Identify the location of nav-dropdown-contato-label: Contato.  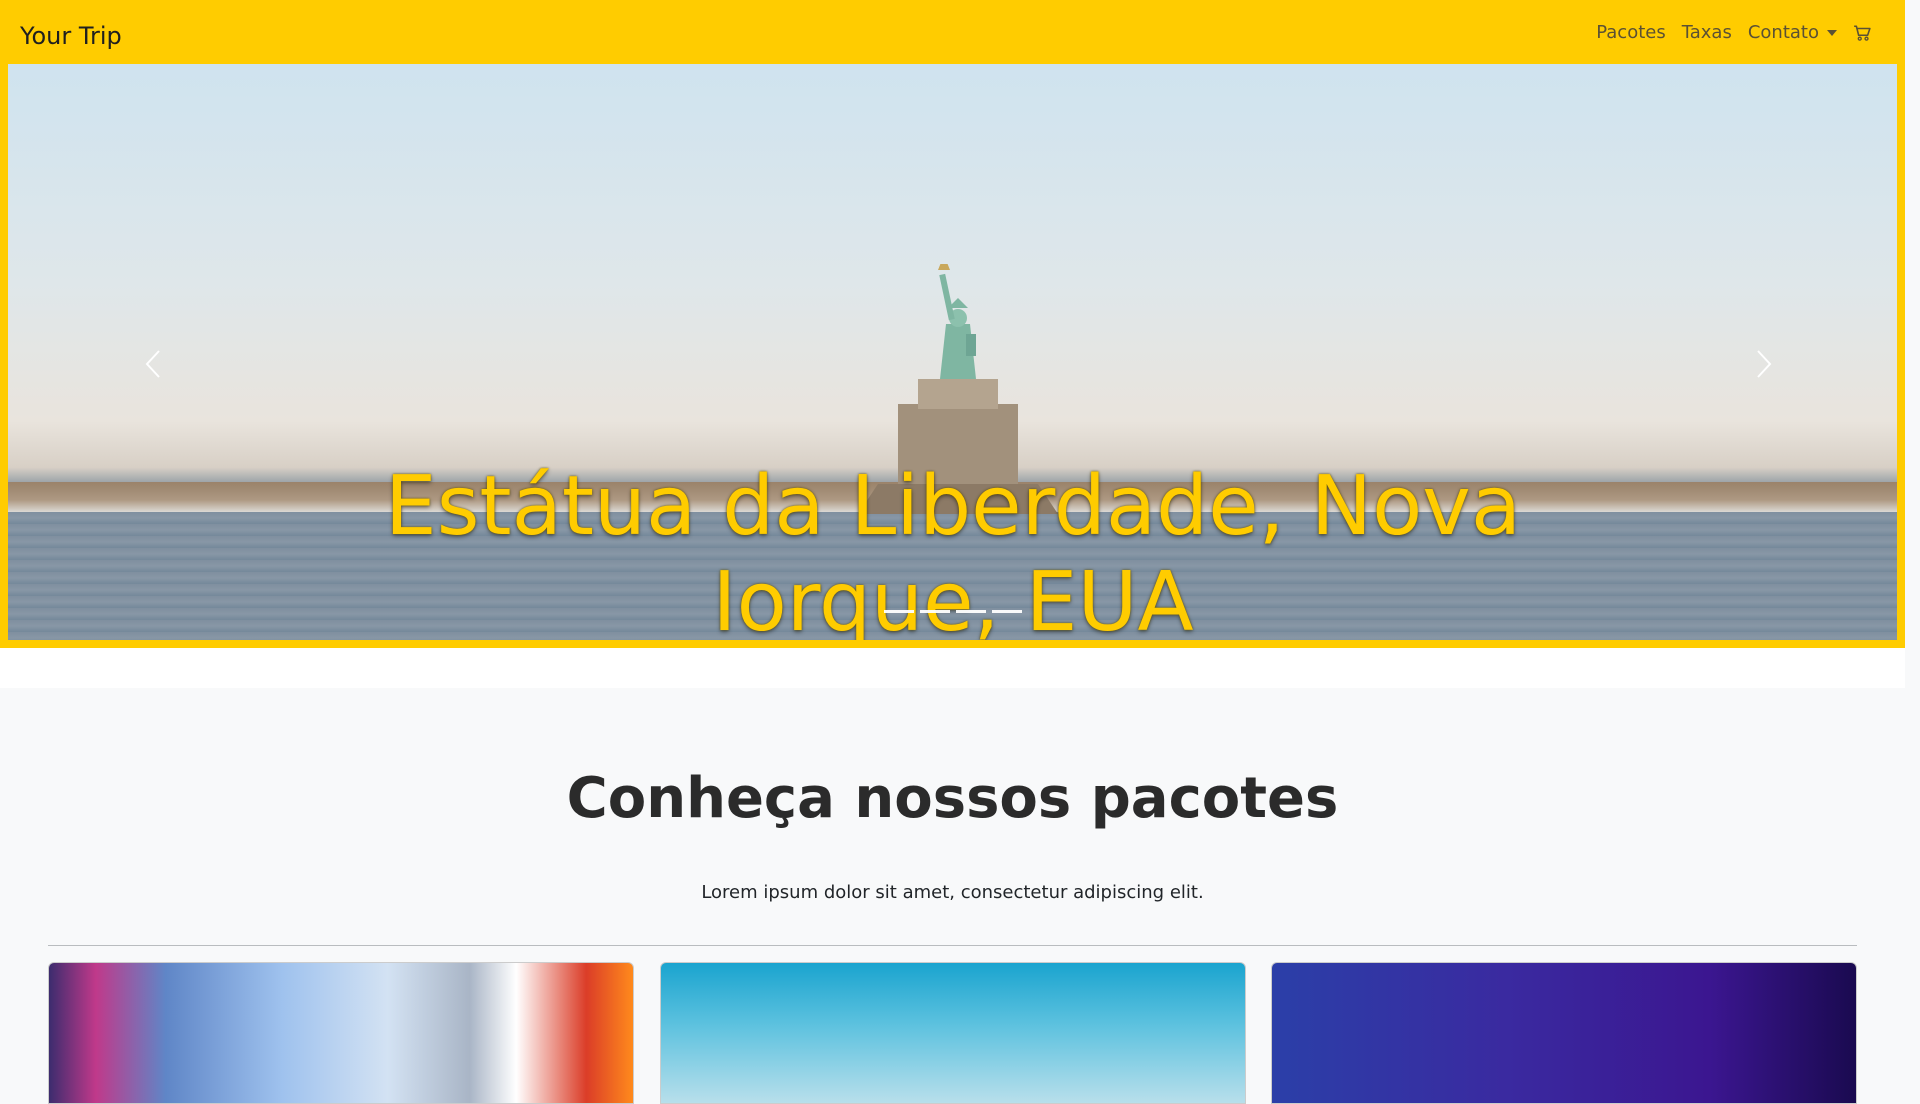
(1783, 32).